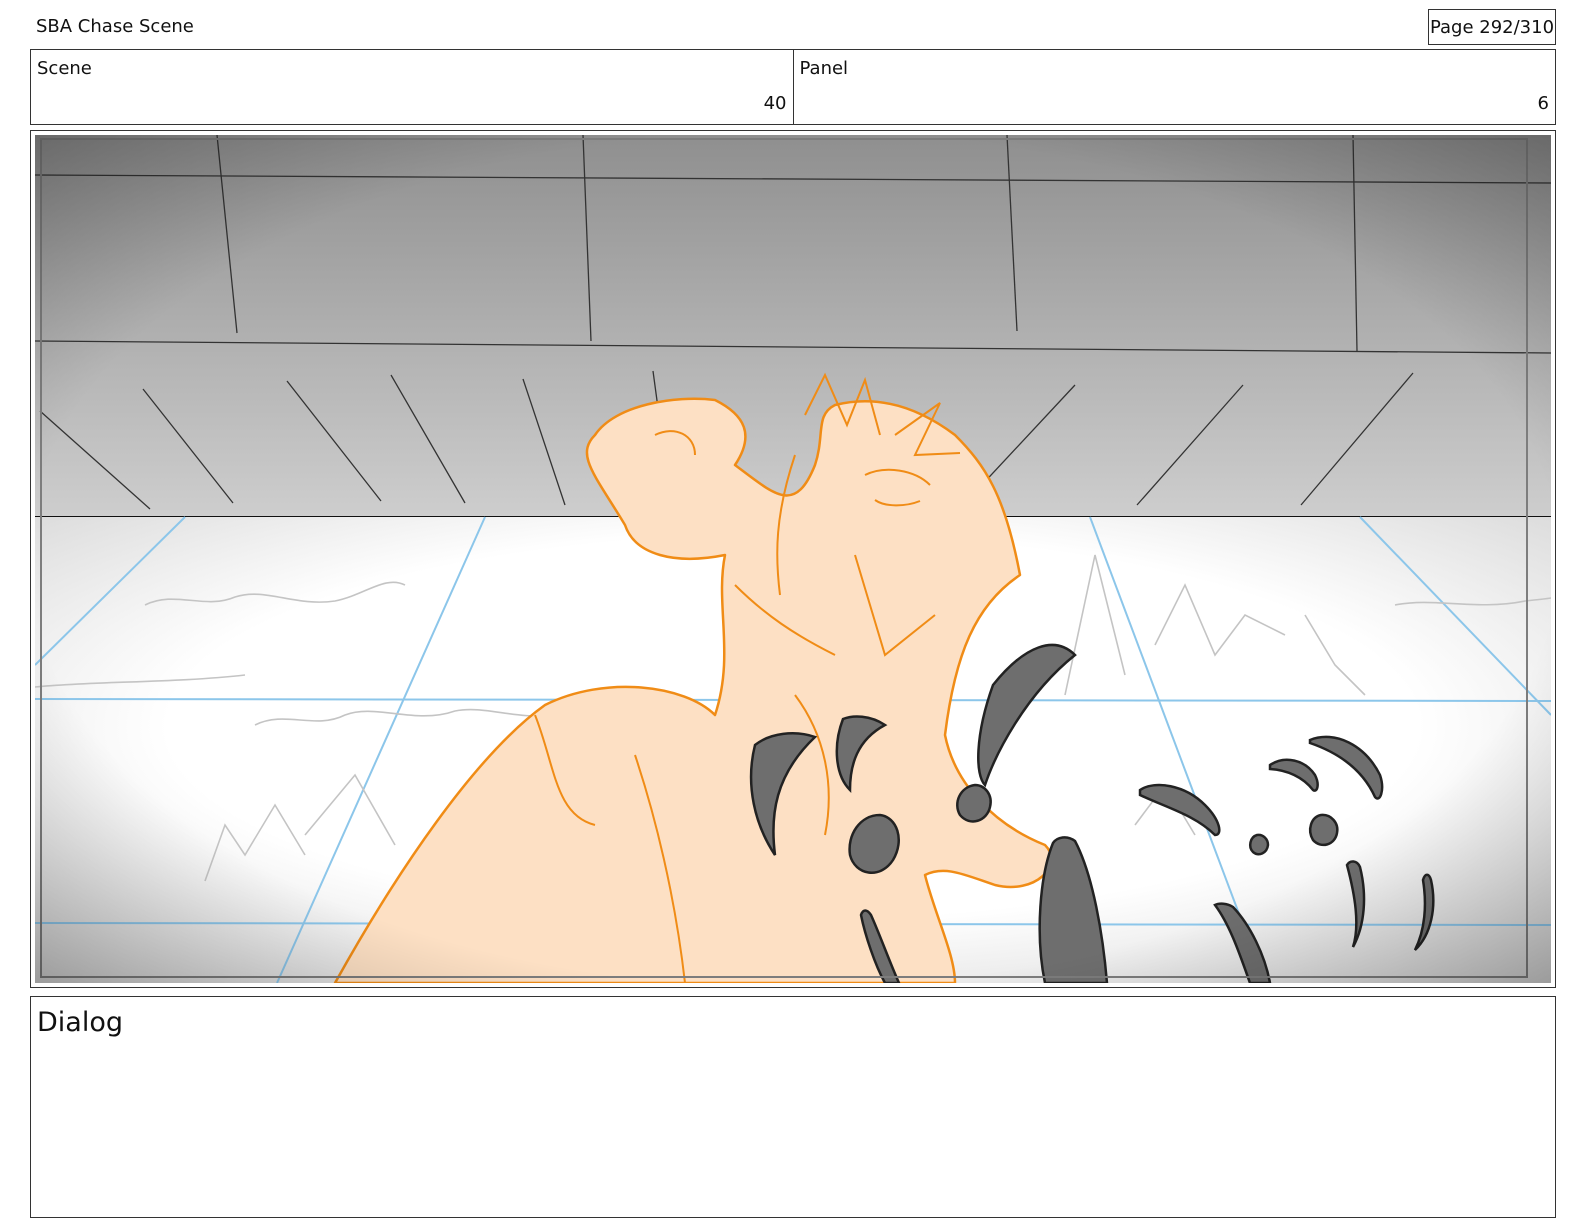 The width and height of the screenshot is (1584, 1224). I want to click on scene-panel-info: Scene 40 Panel 6, so click(793, 87).